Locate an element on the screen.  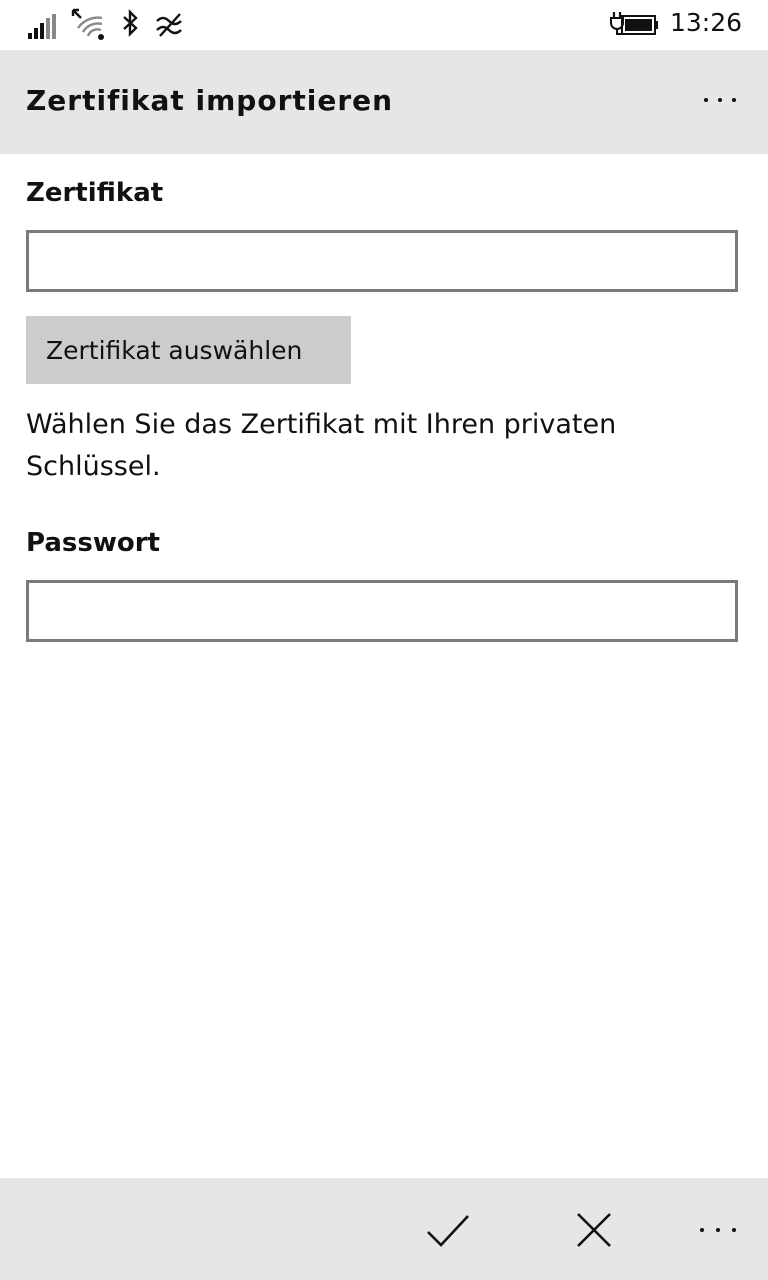
page-header: Zertifikat importieren is located at coordinates (384, 102).